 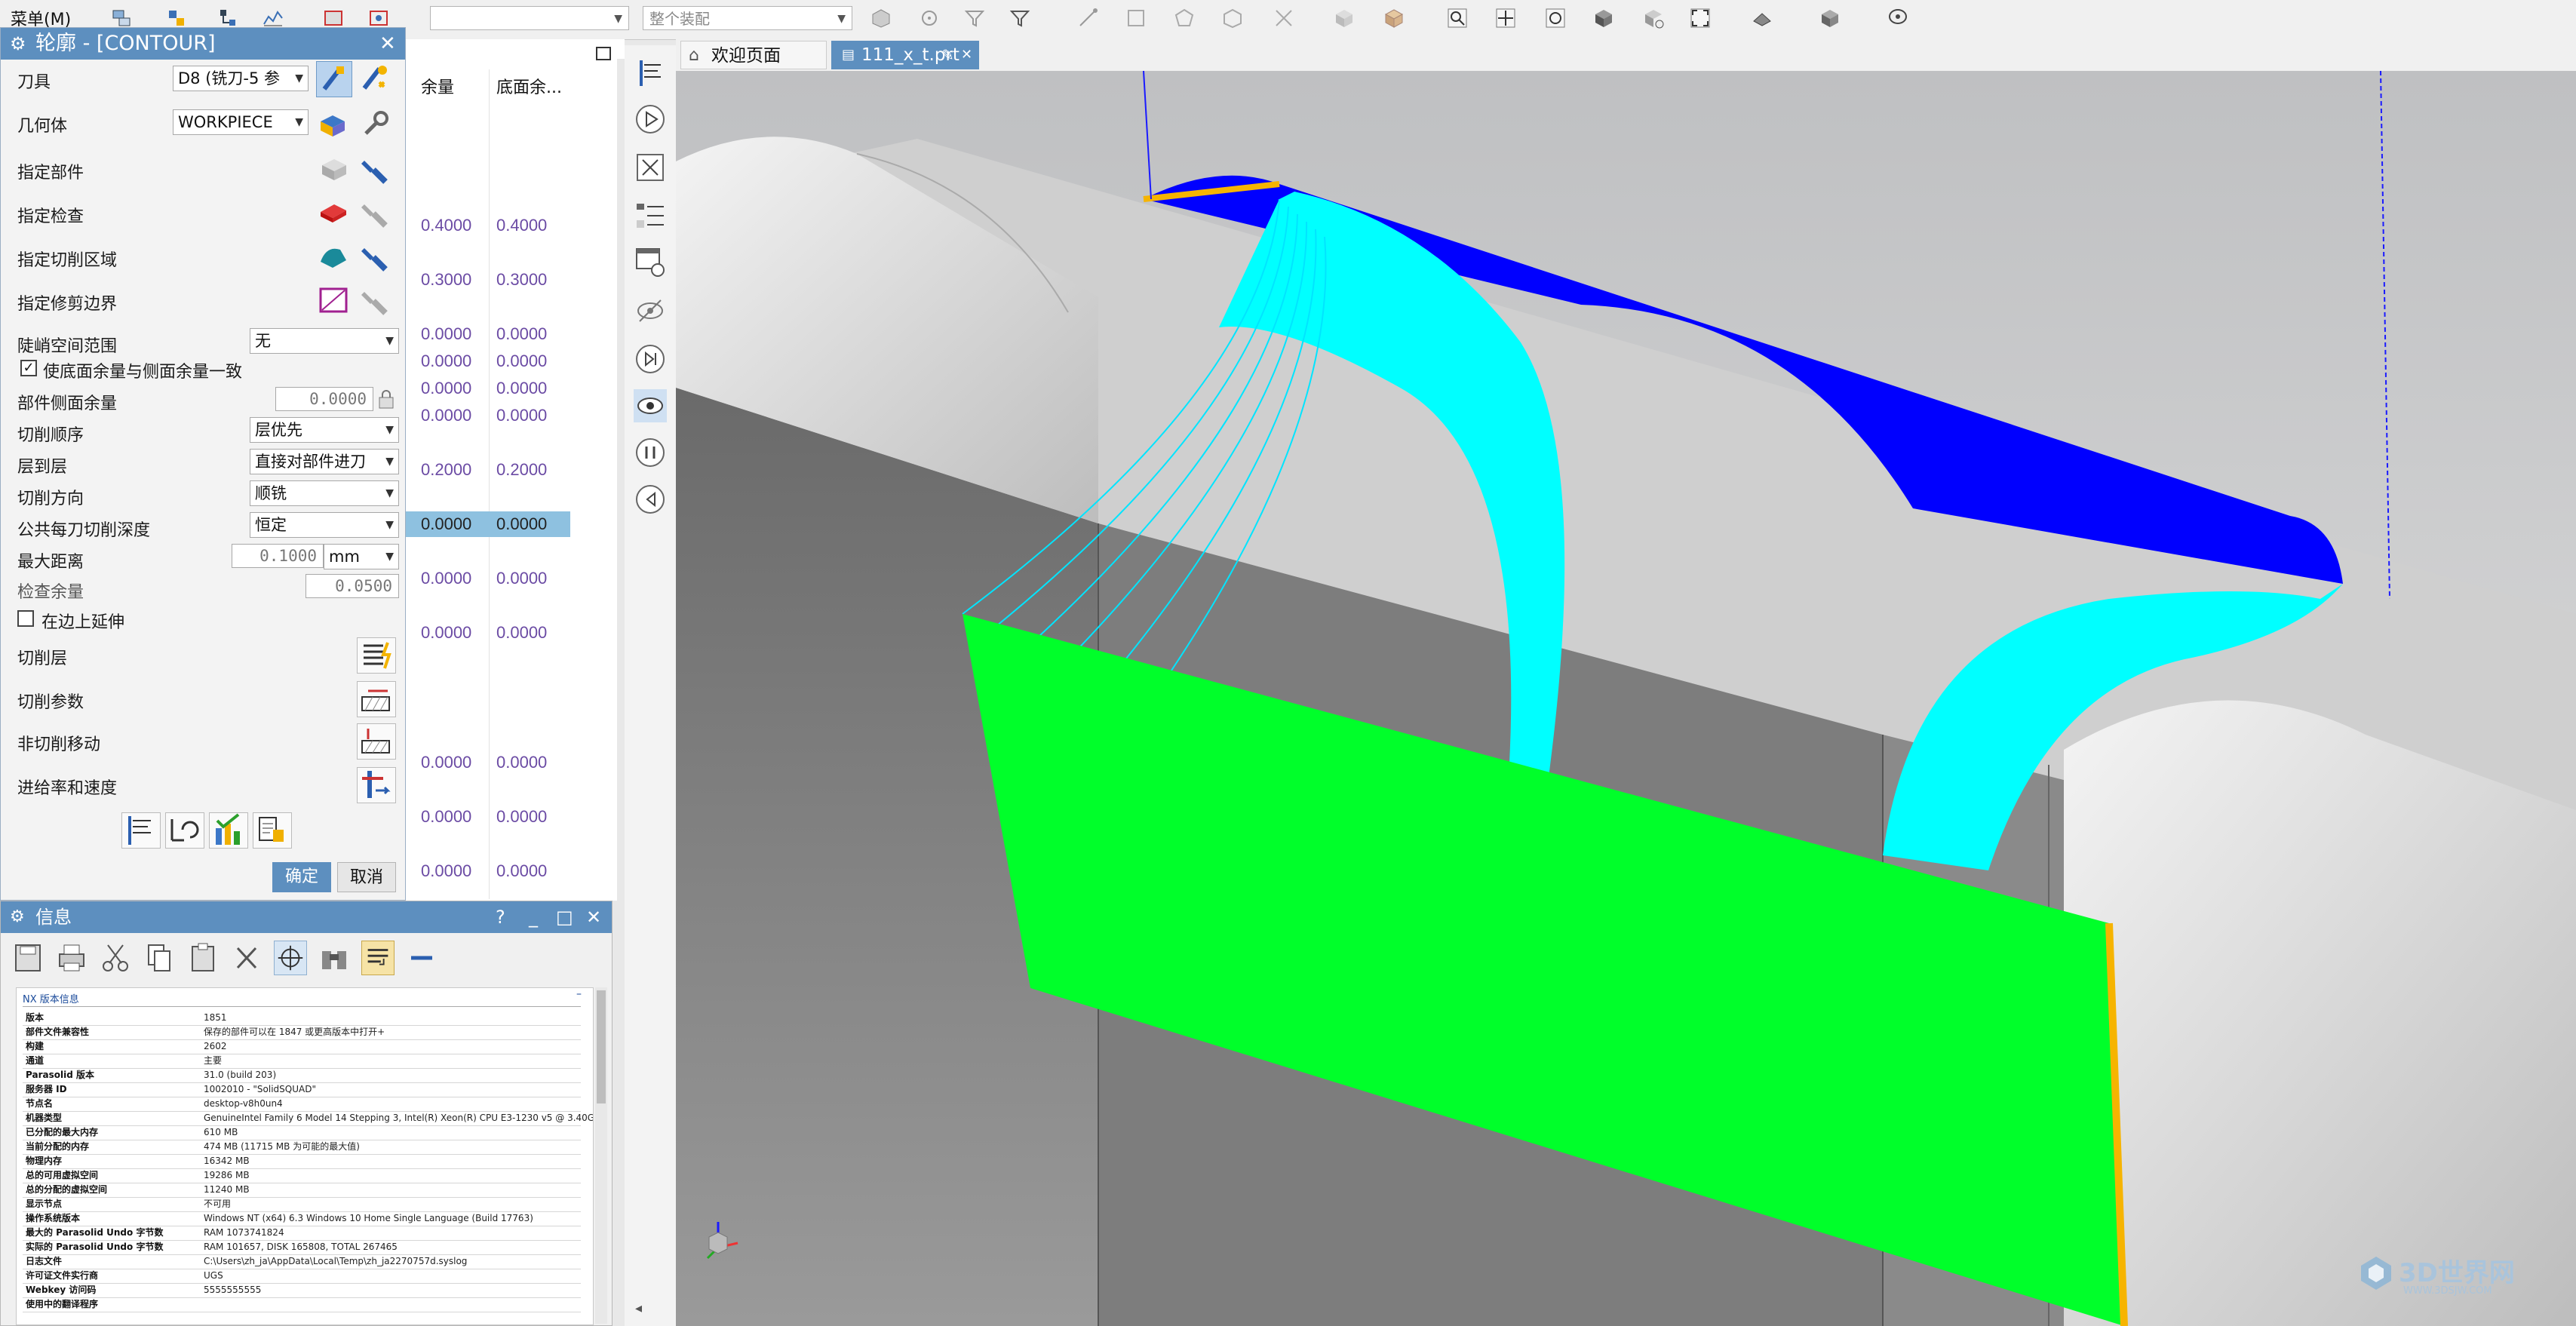 What do you see at coordinates (601, 1155) in the screenshot?
I see `info-vertical-scrollbar` at bounding box center [601, 1155].